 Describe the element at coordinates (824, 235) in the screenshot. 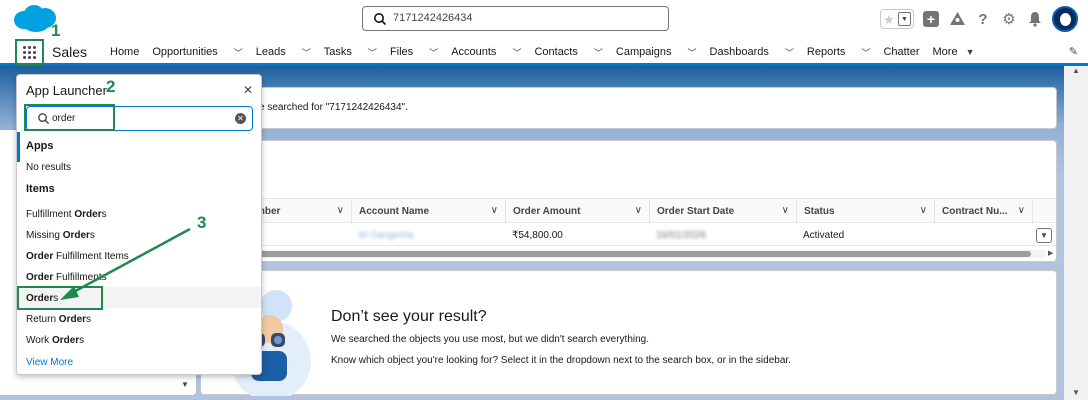

I see `cell-status: Activated` at that location.